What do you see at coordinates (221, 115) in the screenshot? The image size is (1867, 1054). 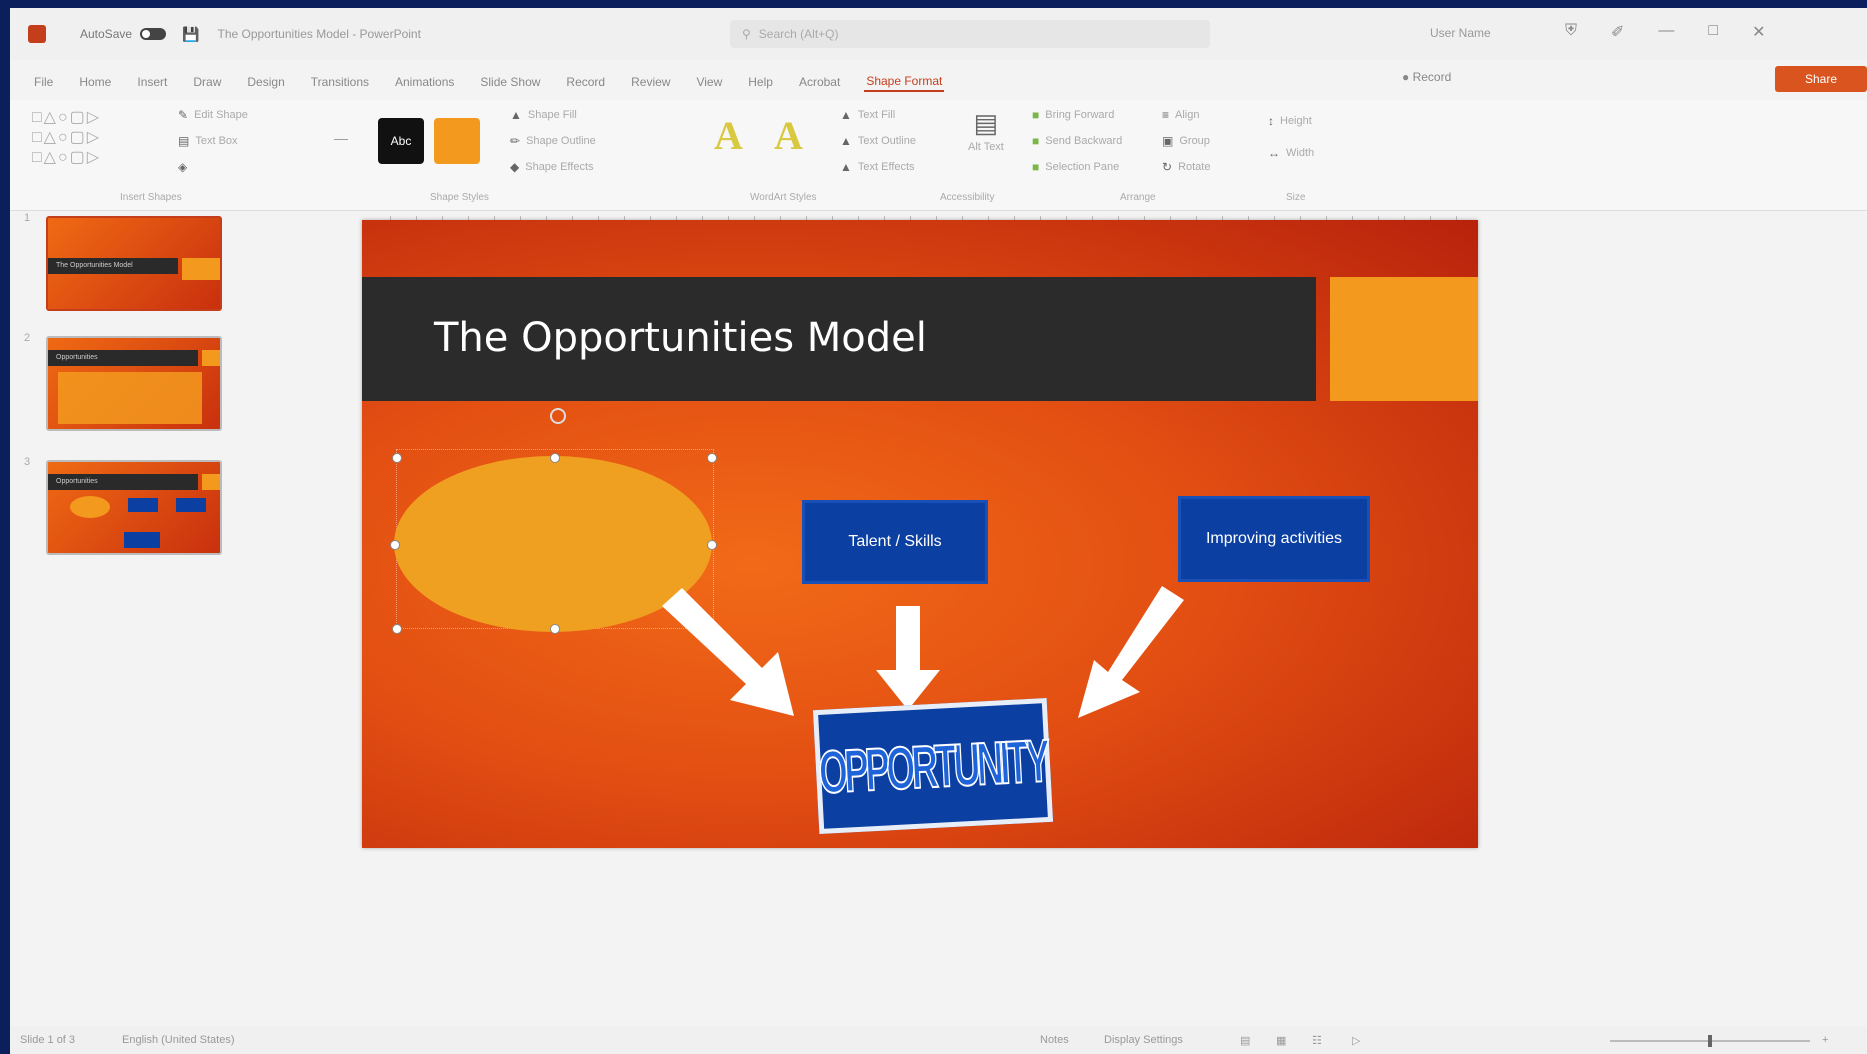 I see `edit-shape-label: Edit Shape` at bounding box center [221, 115].